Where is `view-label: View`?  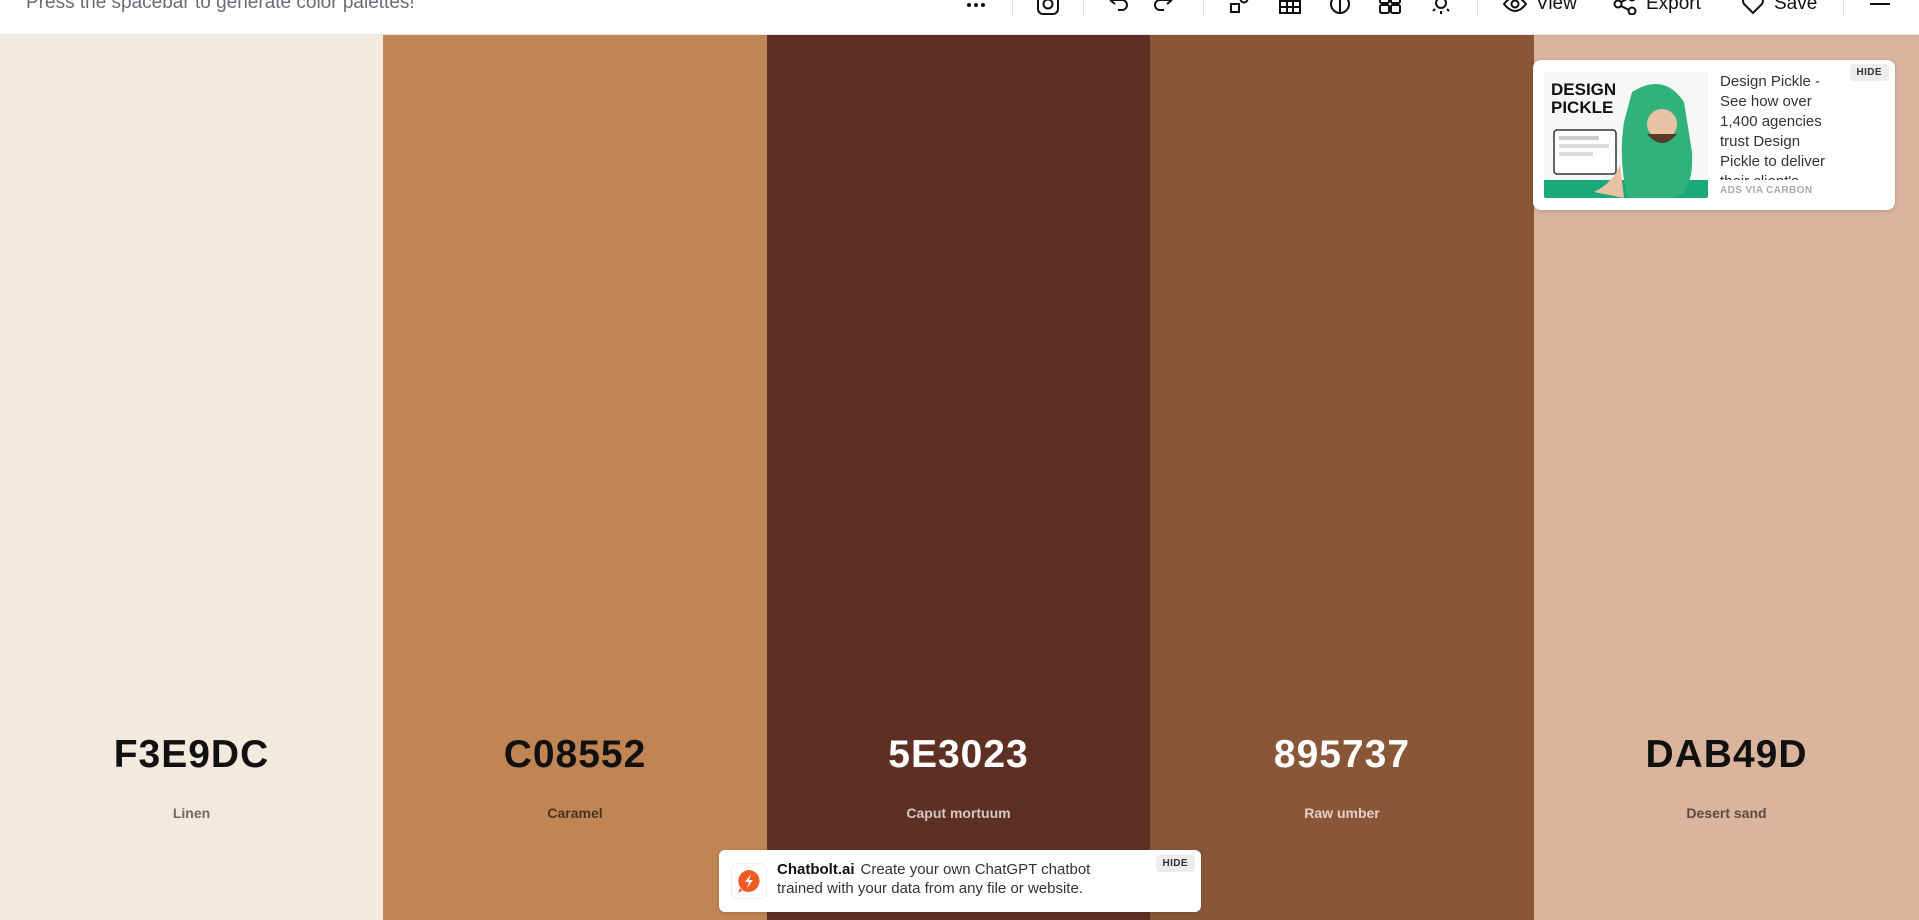 view-label: View is located at coordinates (1556, 7).